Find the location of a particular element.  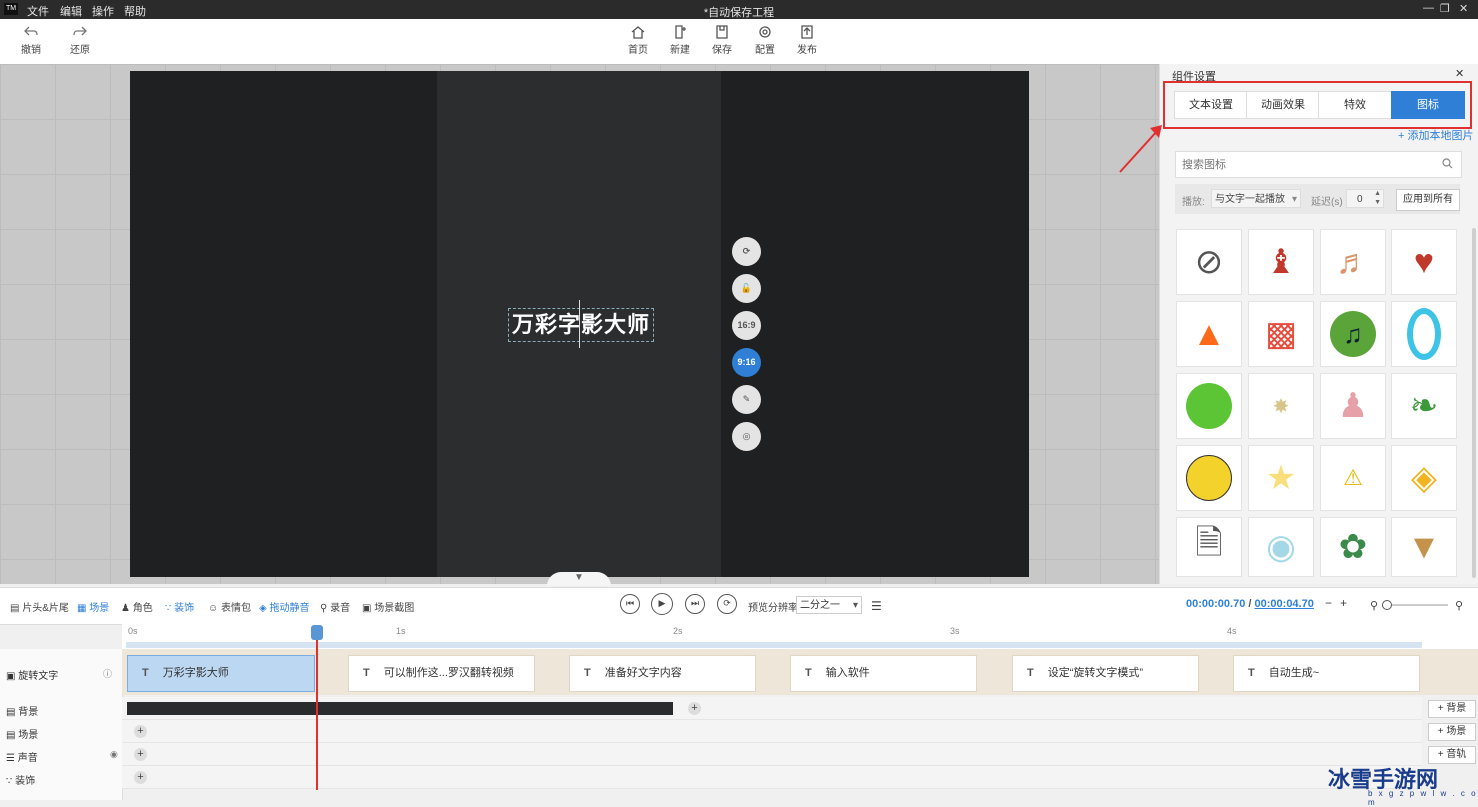

blue-ring-icon is located at coordinates (1424, 334).